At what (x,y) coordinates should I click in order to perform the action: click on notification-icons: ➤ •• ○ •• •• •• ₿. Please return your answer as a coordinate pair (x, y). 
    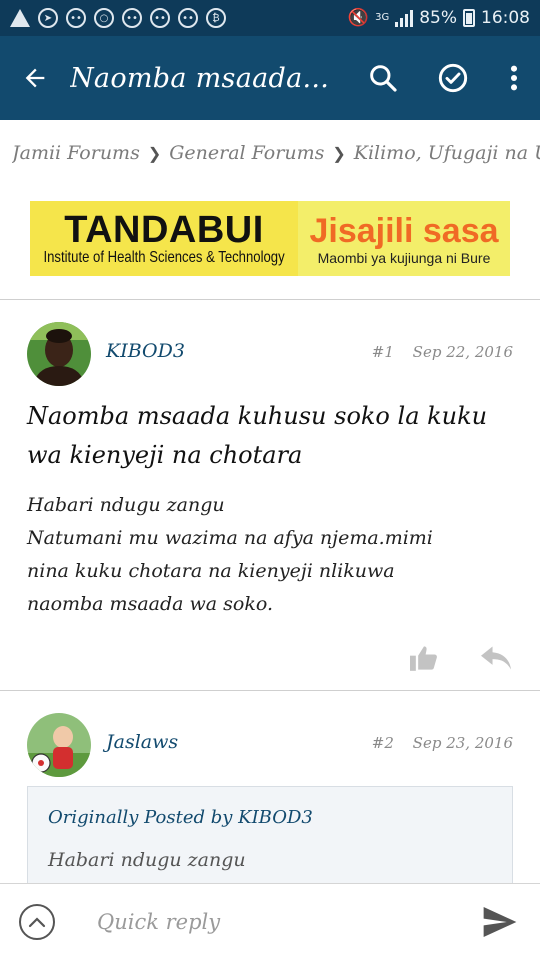
    Looking at the image, I should click on (118, 18).